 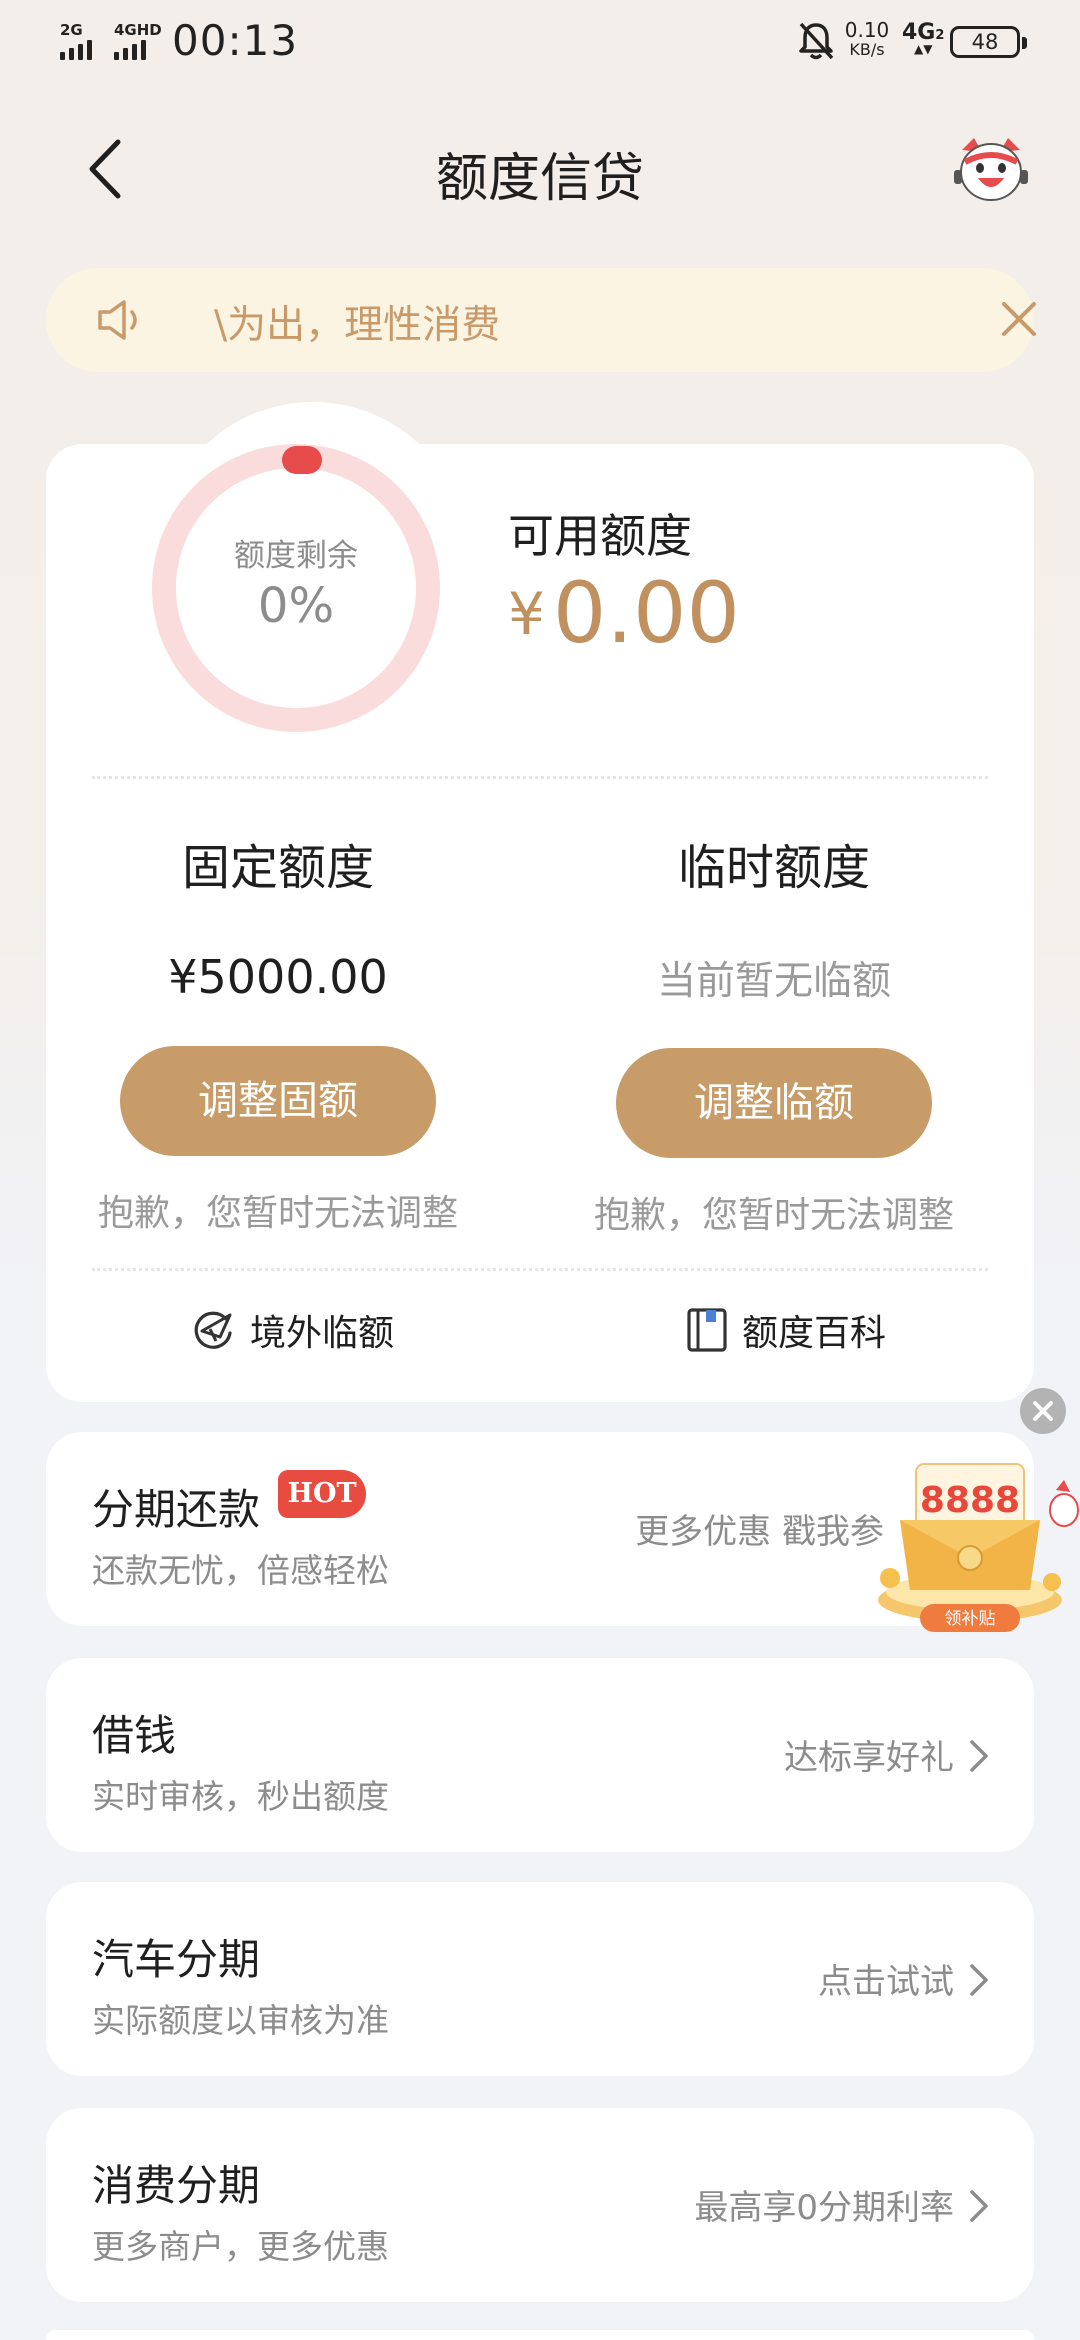 What do you see at coordinates (278, 1032) in the screenshot?
I see `fixed-quota: 固定额度 ¥5000.00 调整固额 抱歉，您暂时无法调整` at bounding box center [278, 1032].